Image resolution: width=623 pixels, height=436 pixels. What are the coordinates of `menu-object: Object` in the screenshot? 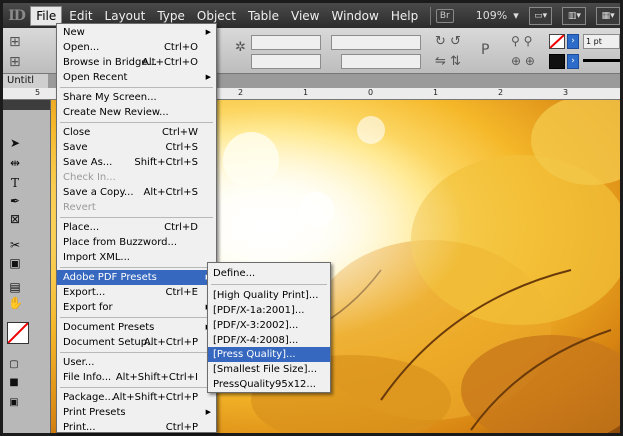 It's located at (216, 16).